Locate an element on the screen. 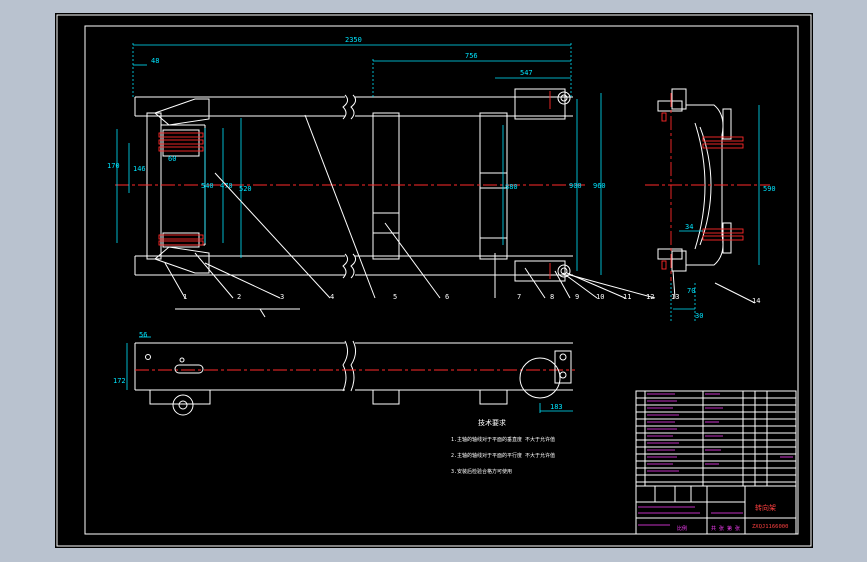 The image size is (867, 562). dim-900: 900 is located at coordinates (575, 186).